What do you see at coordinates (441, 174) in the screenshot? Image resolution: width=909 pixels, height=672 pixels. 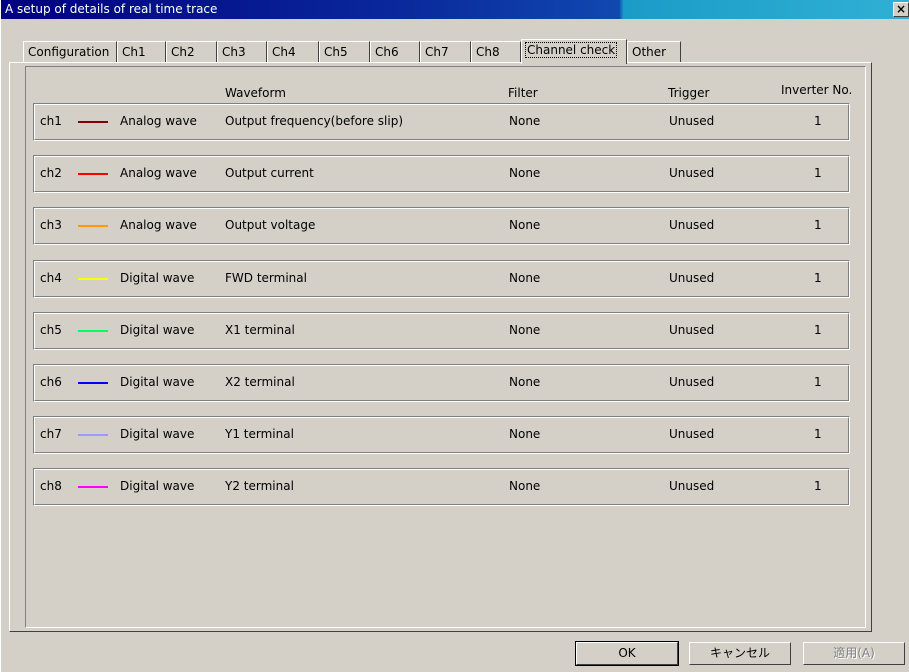 I see `channel-row-ch2: ch2 Analog wave Output current None Unused 1` at bounding box center [441, 174].